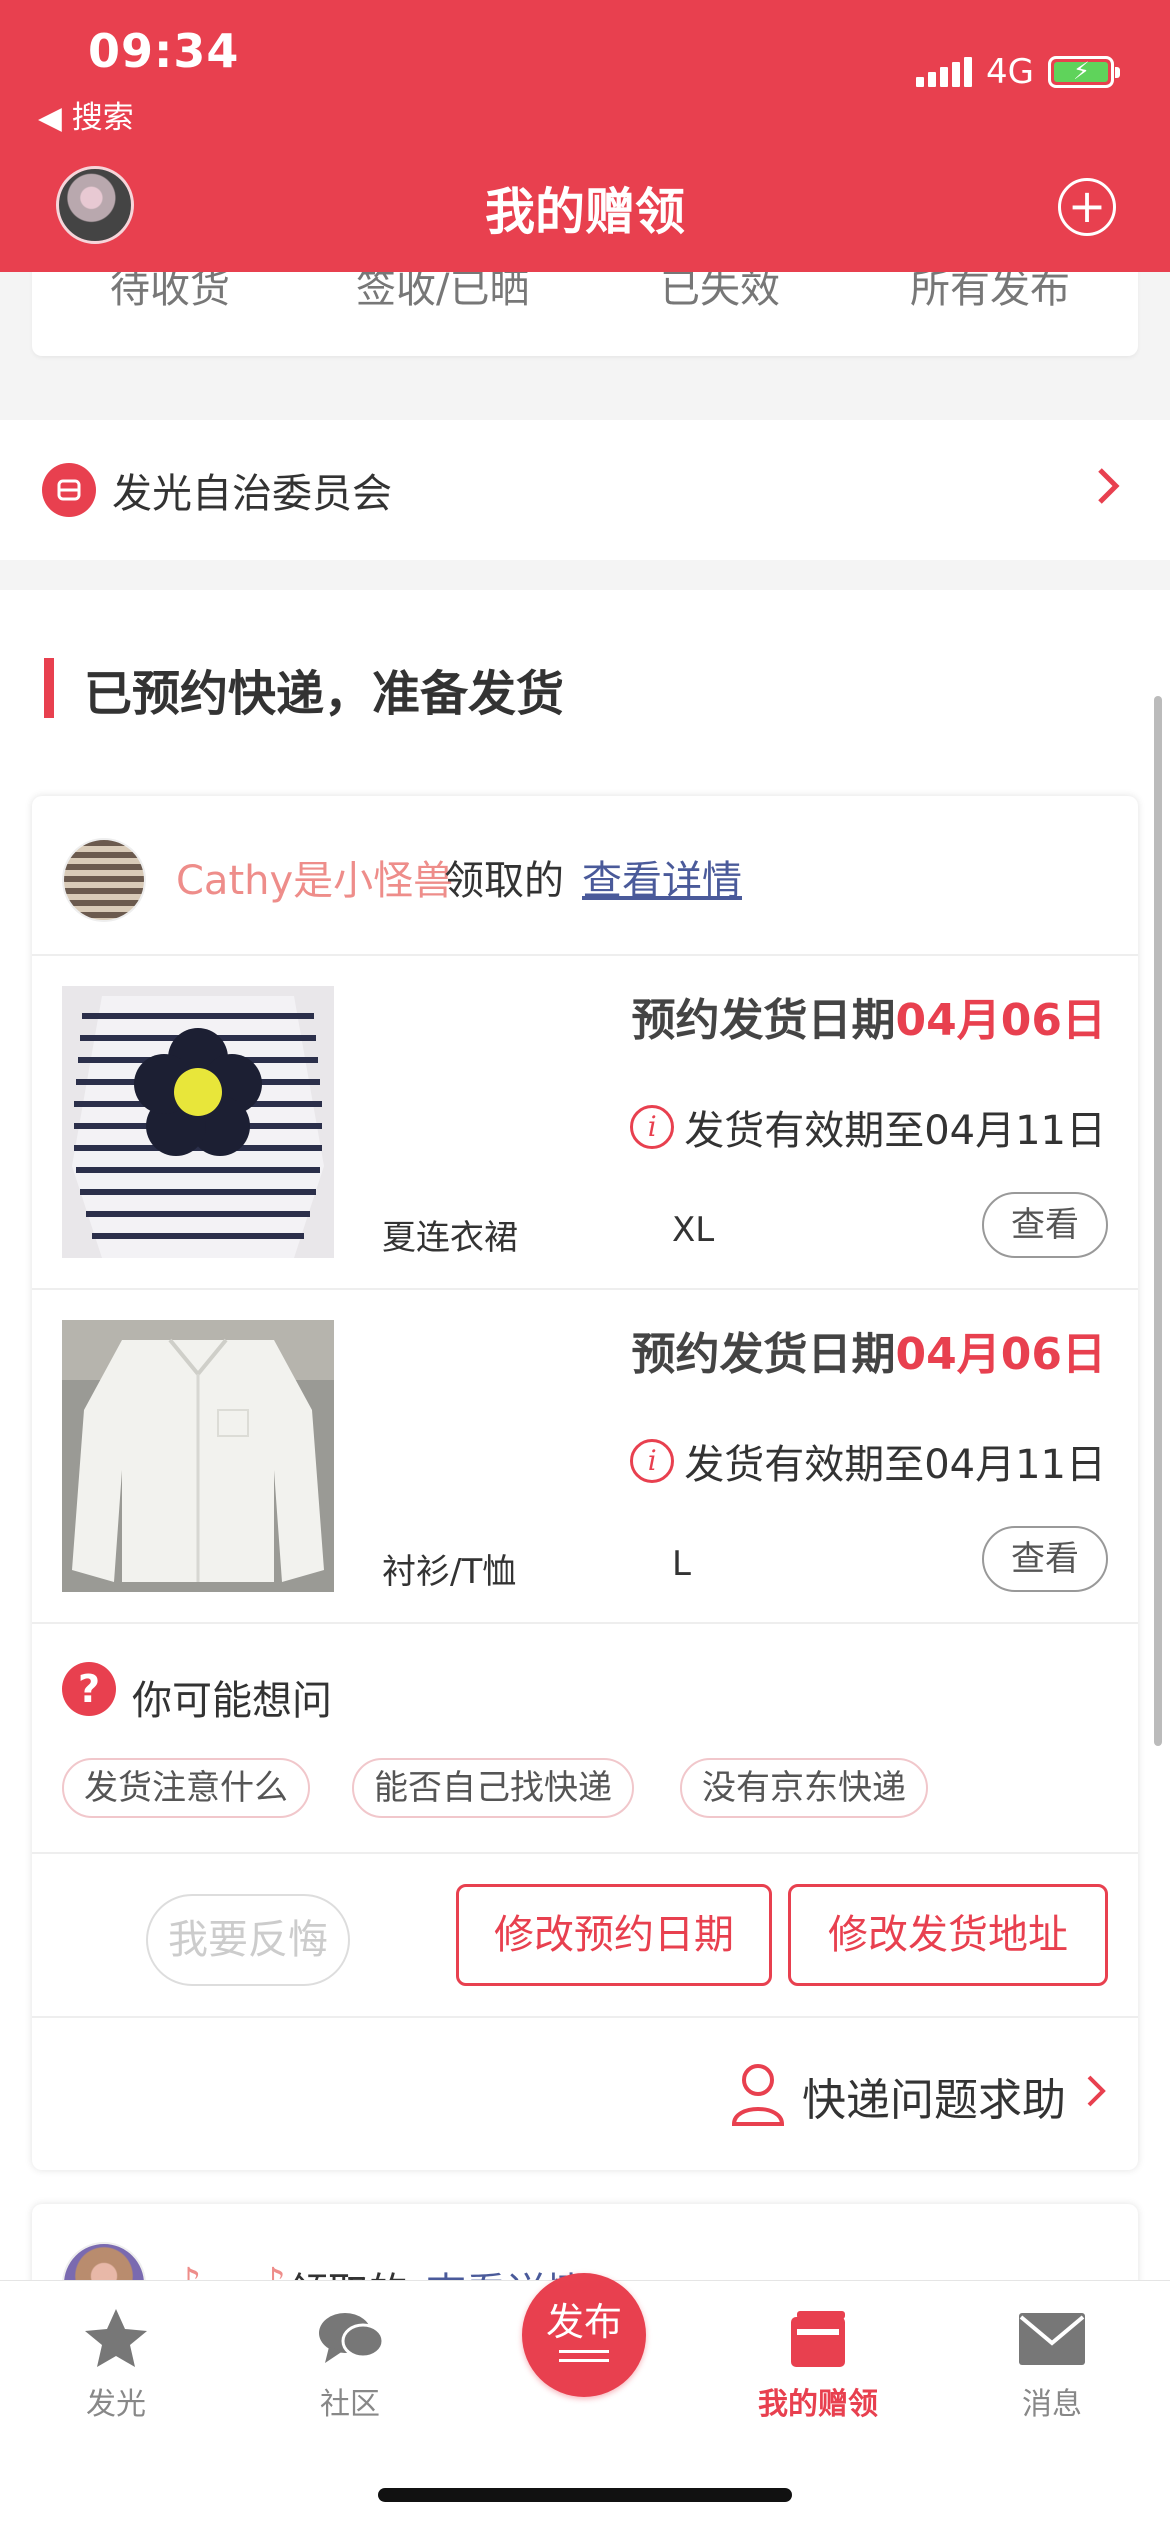  I want to click on committee-label: 发光自治委员会, so click(252, 494).